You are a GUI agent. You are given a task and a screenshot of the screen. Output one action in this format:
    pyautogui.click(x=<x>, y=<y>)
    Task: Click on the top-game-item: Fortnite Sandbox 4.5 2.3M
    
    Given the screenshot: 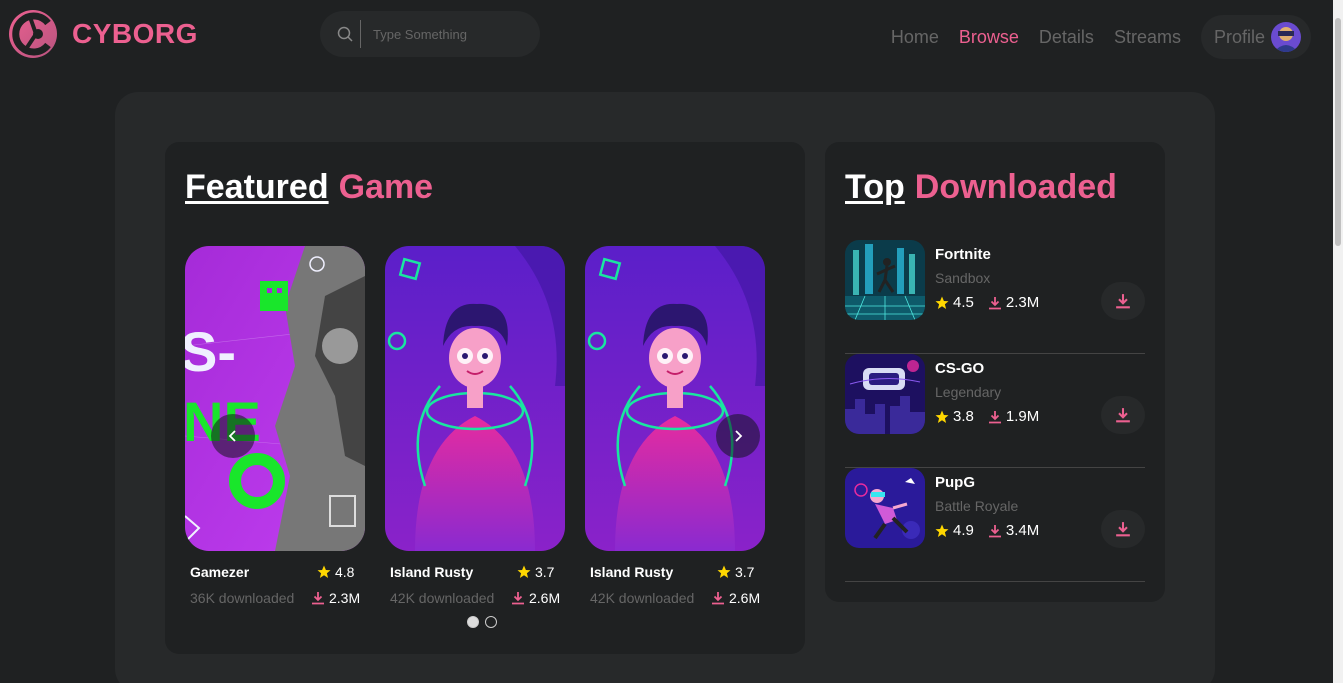 What is the action you would take?
    pyautogui.click(x=995, y=297)
    